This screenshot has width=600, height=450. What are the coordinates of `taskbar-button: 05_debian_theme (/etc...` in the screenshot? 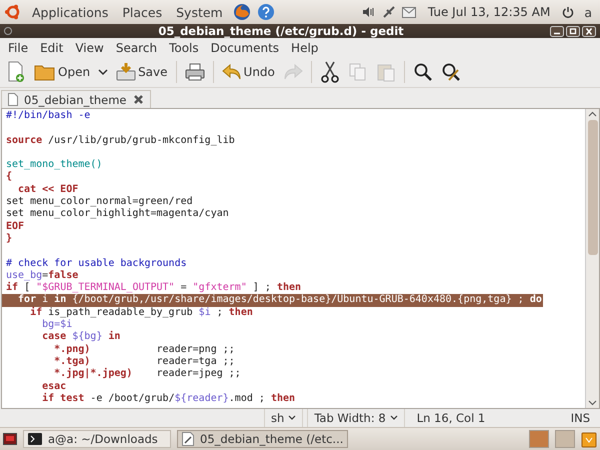 It's located at (262, 439).